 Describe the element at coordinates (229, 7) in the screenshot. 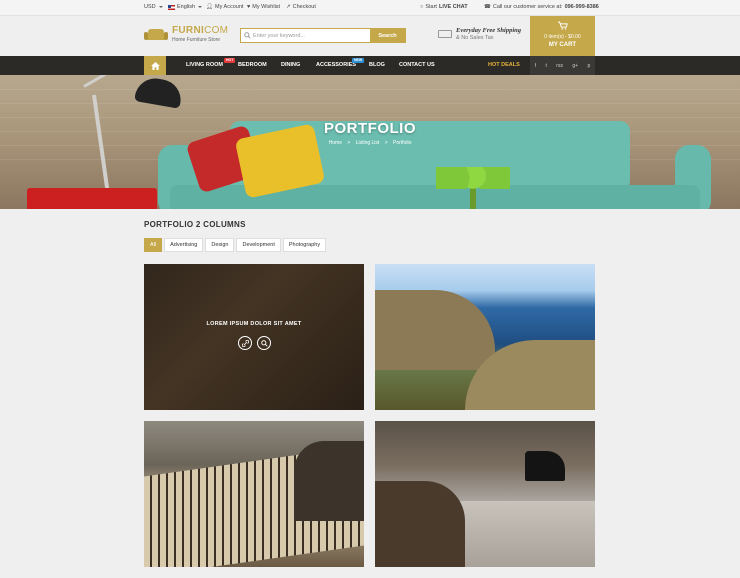

I see `my-account-label: My Account` at that location.